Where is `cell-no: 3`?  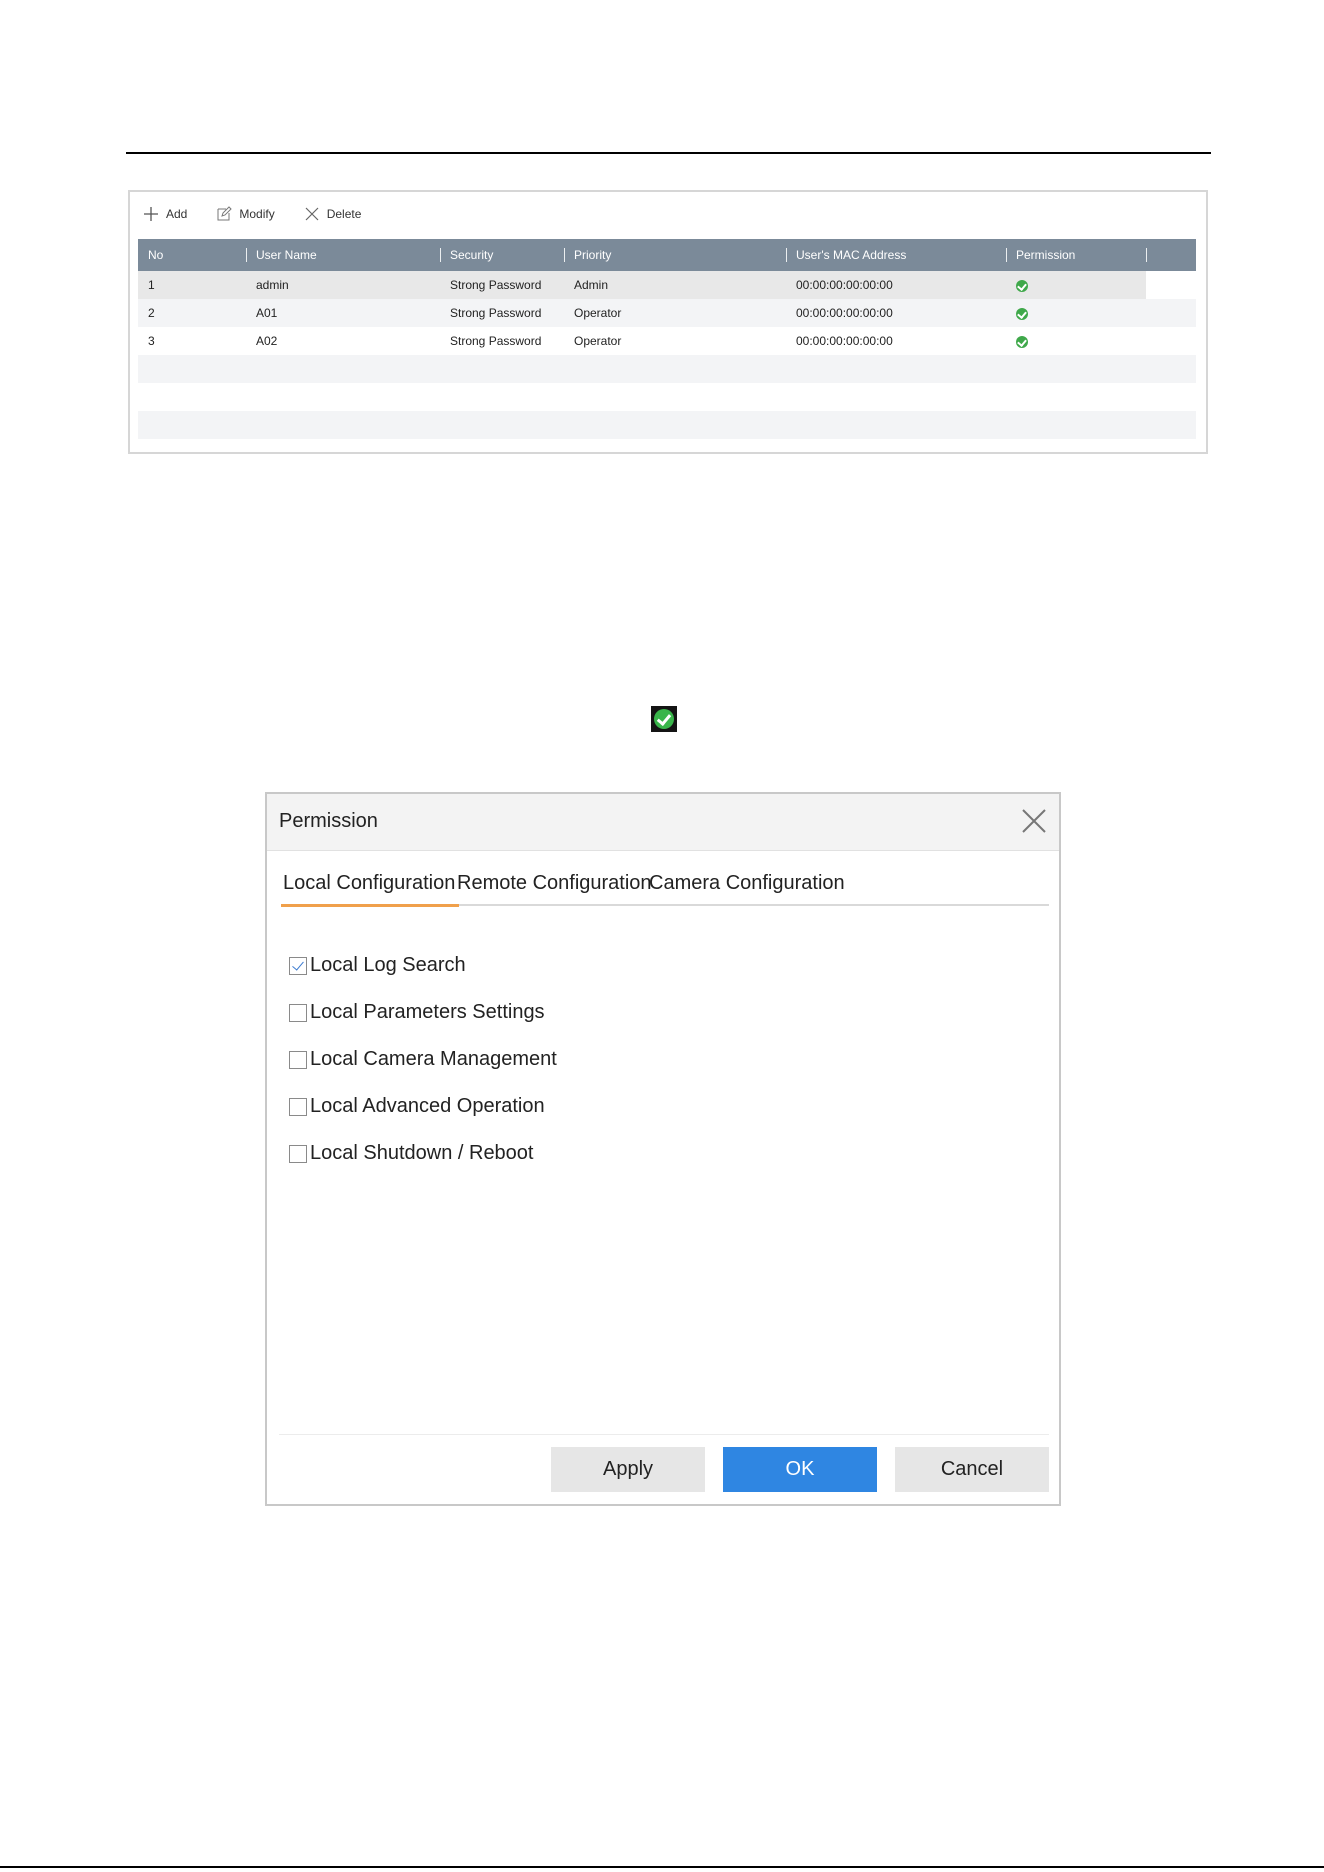
cell-no: 3 is located at coordinates (151, 341).